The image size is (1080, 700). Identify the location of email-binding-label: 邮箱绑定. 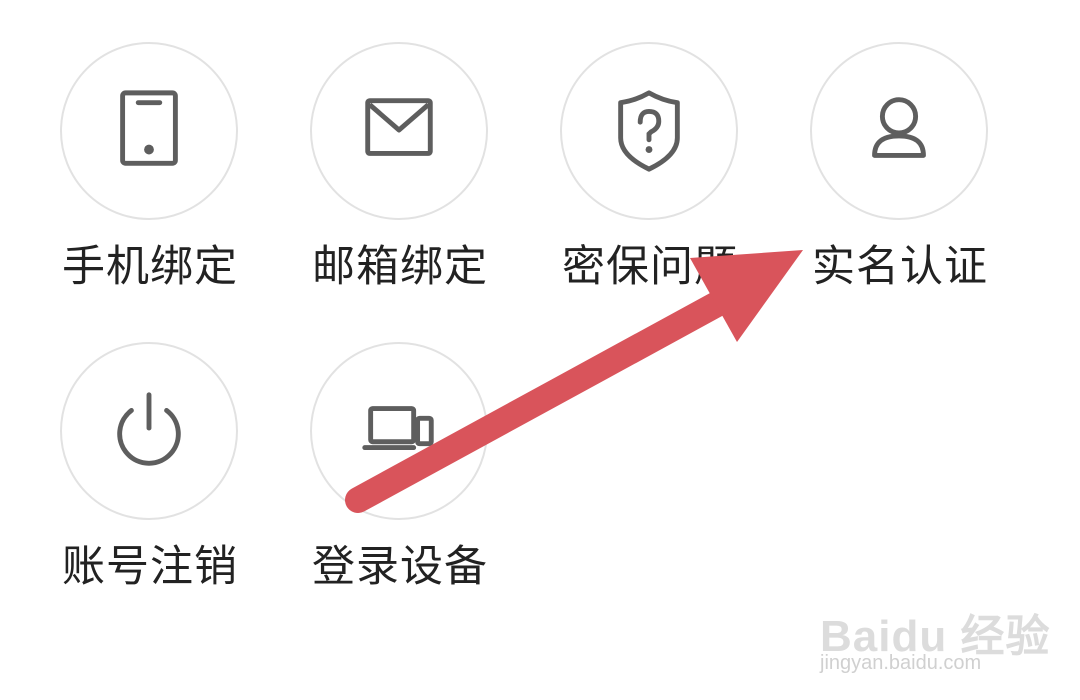
(400, 267).